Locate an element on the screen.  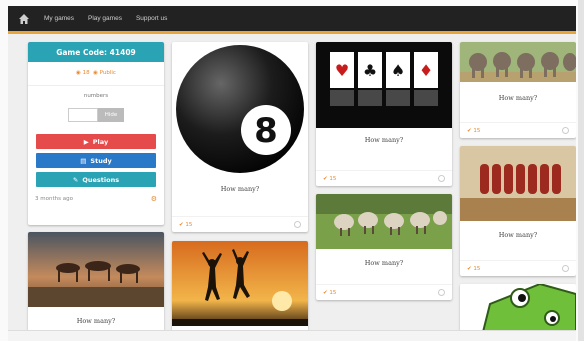
game-stats: ◉ 18 ◉ Public is located at coordinates (96, 73).